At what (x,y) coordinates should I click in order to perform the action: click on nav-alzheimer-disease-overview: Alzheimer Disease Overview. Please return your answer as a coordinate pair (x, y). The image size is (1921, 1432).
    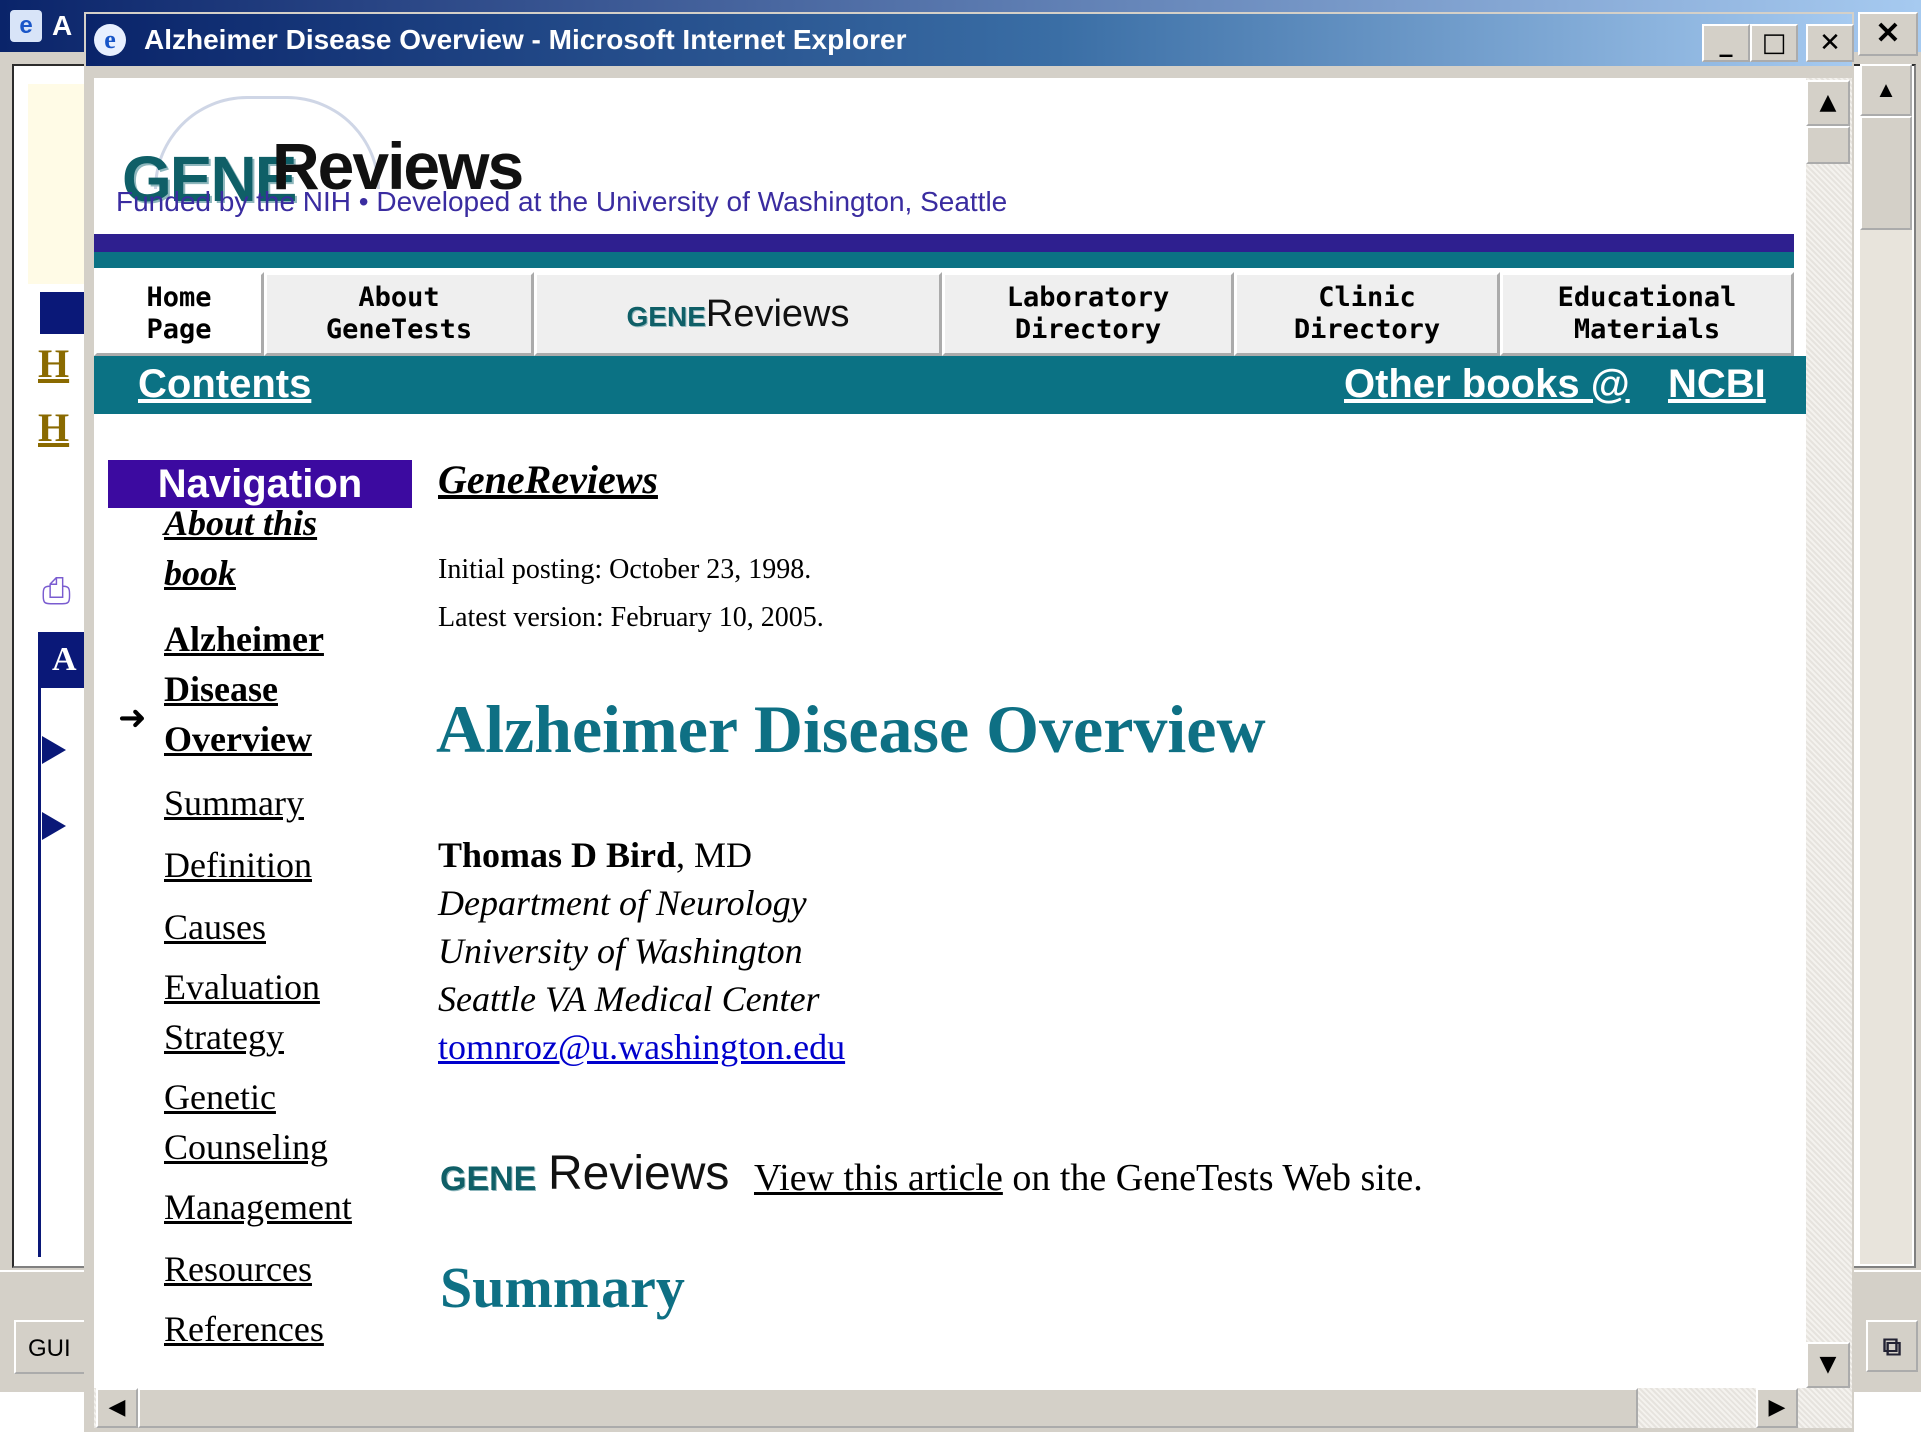
    Looking at the image, I should click on (244, 689).